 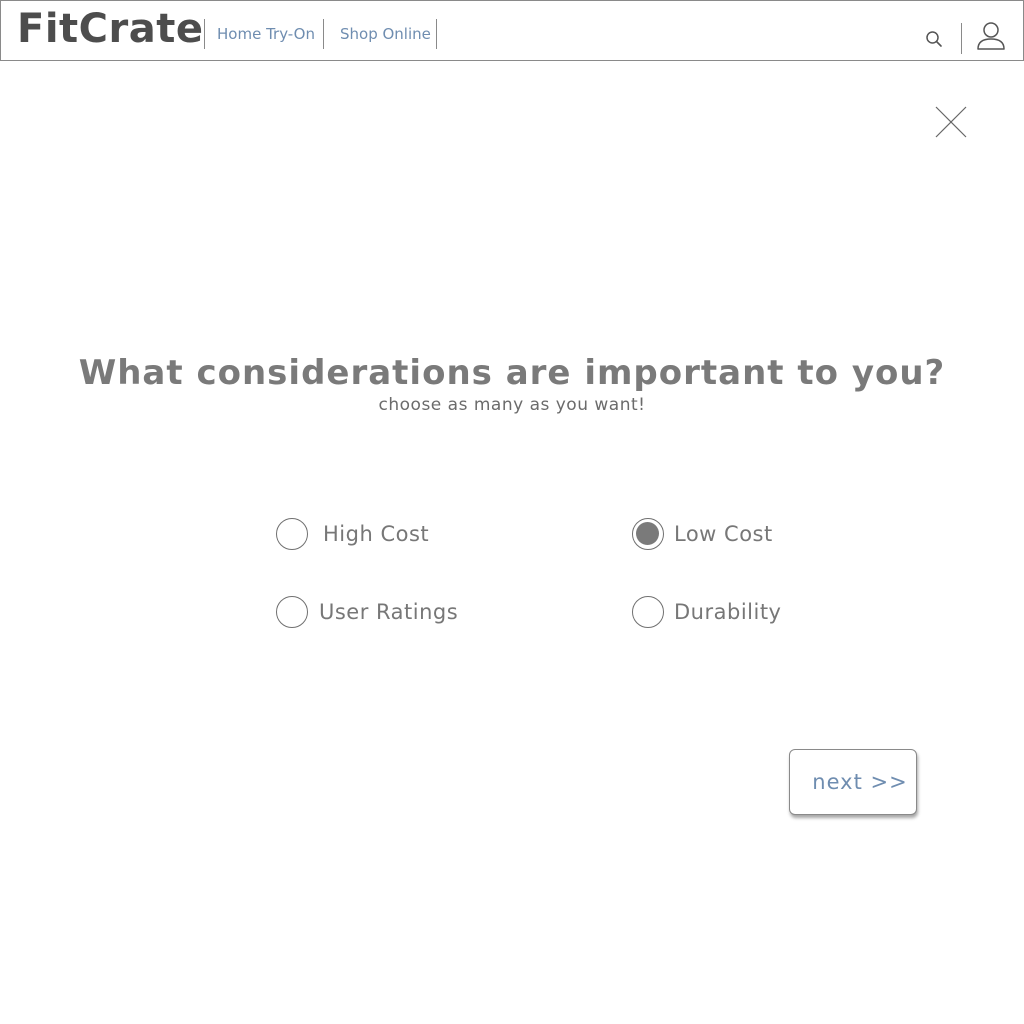 What do you see at coordinates (512, 30) in the screenshot?
I see `top-nav-bar: FitCrate Home Try-On Shop Online` at bounding box center [512, 30].